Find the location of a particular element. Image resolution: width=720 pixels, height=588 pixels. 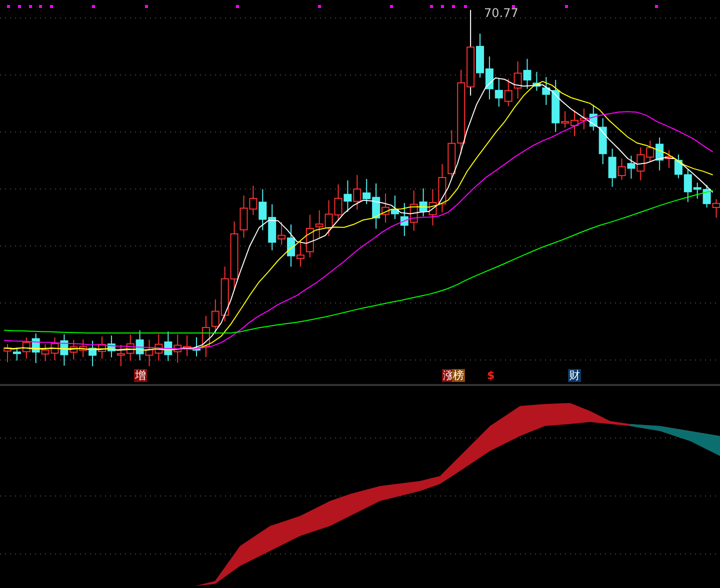

high-price-label: 70.77 is located at coordinates (501, 13).